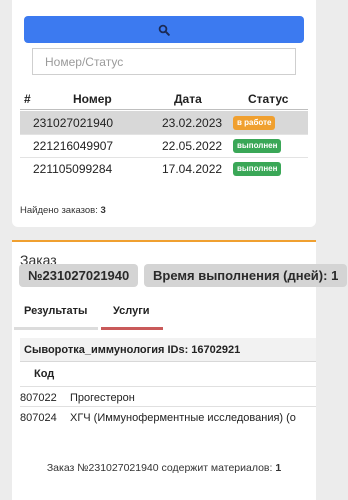  What do you see at coordinates (102, 398) in the screenshot?
I see `service-name: Прогестерон` at bounding box center [102, 398].